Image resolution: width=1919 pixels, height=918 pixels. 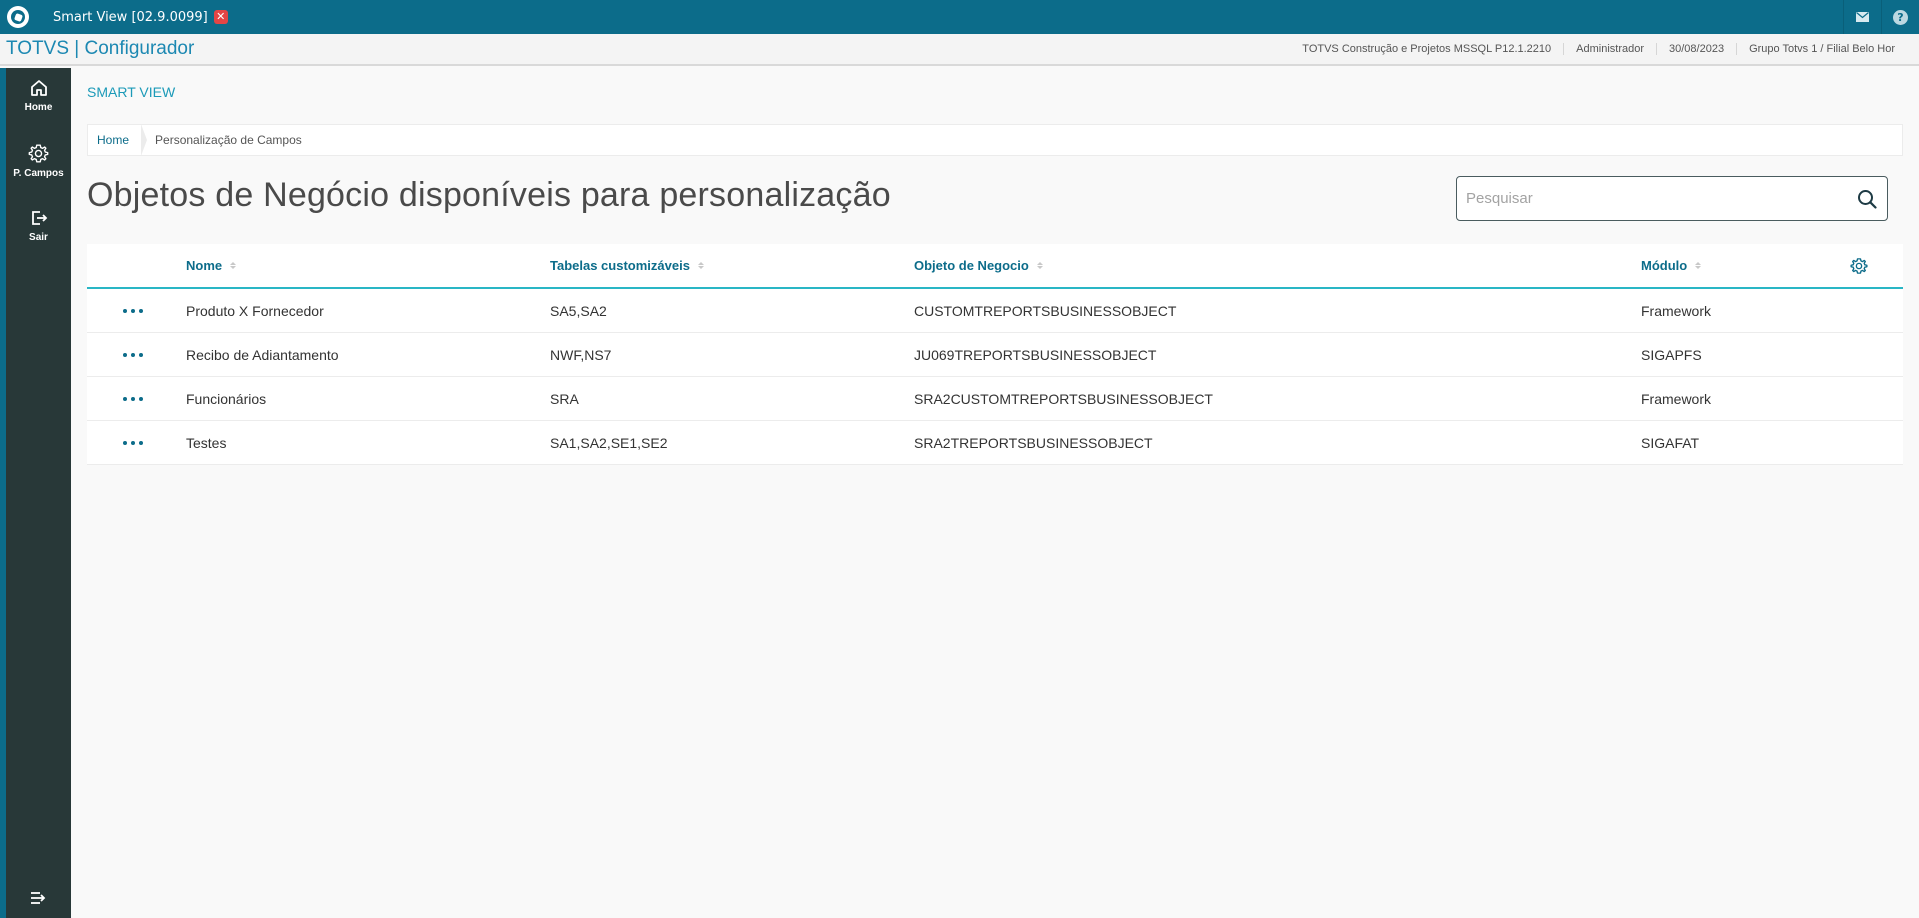 I want to click on sidebar-item-sair: Sair, so click(x=38, y=239).